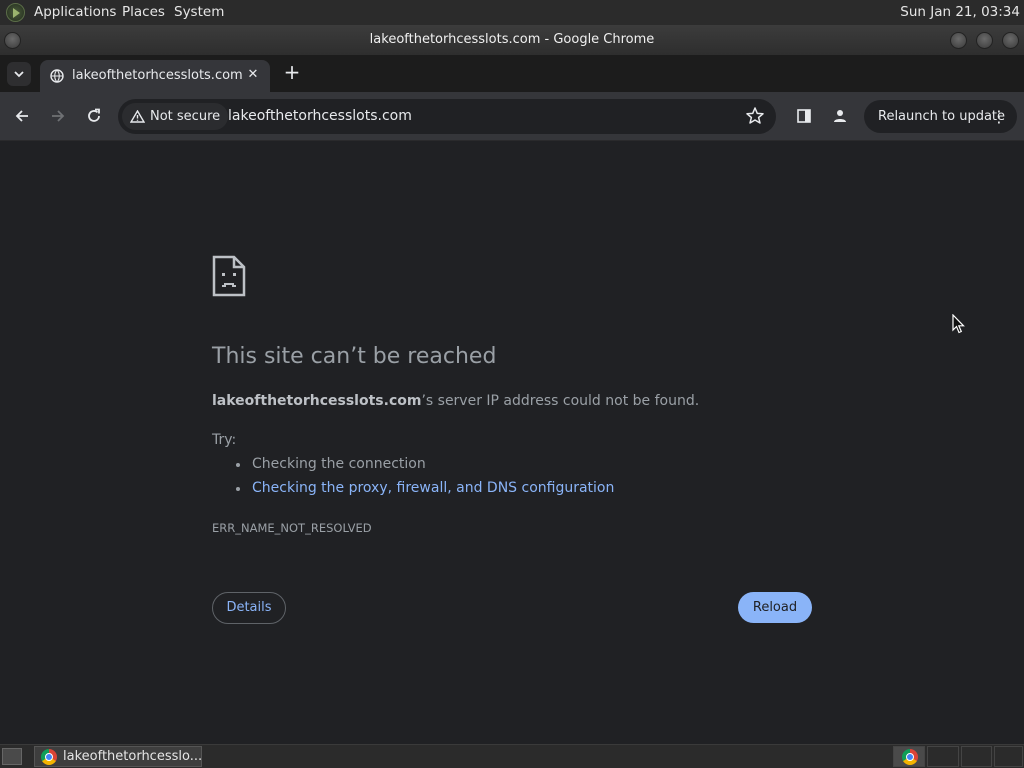 The height and width of the screenshot is (768, 1024). What do you see at coordinates (12, 40) in the screenshot?
I see `window-menu-icon` at bounding box center [12, 40].